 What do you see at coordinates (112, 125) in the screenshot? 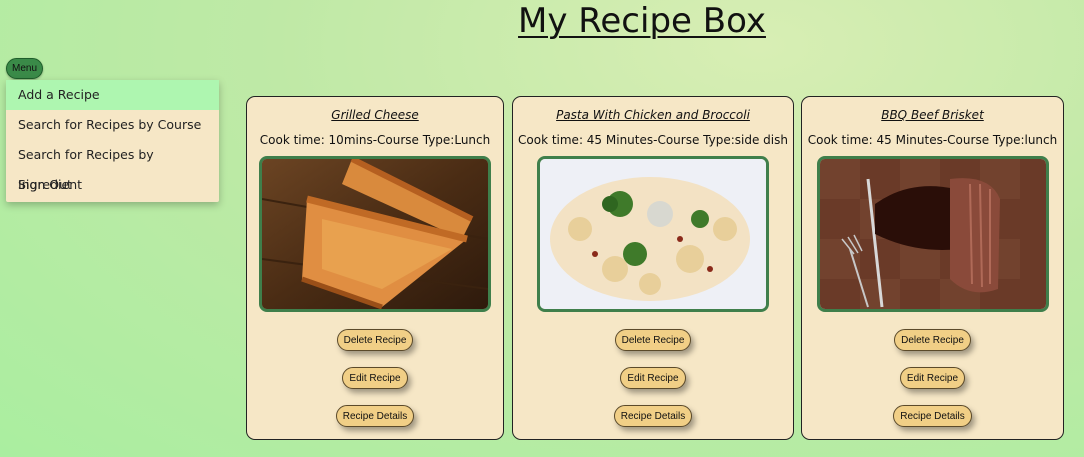
I see `menu-item-search-by-course: Search for Recipes by Course` at bounding box center [112, 125].